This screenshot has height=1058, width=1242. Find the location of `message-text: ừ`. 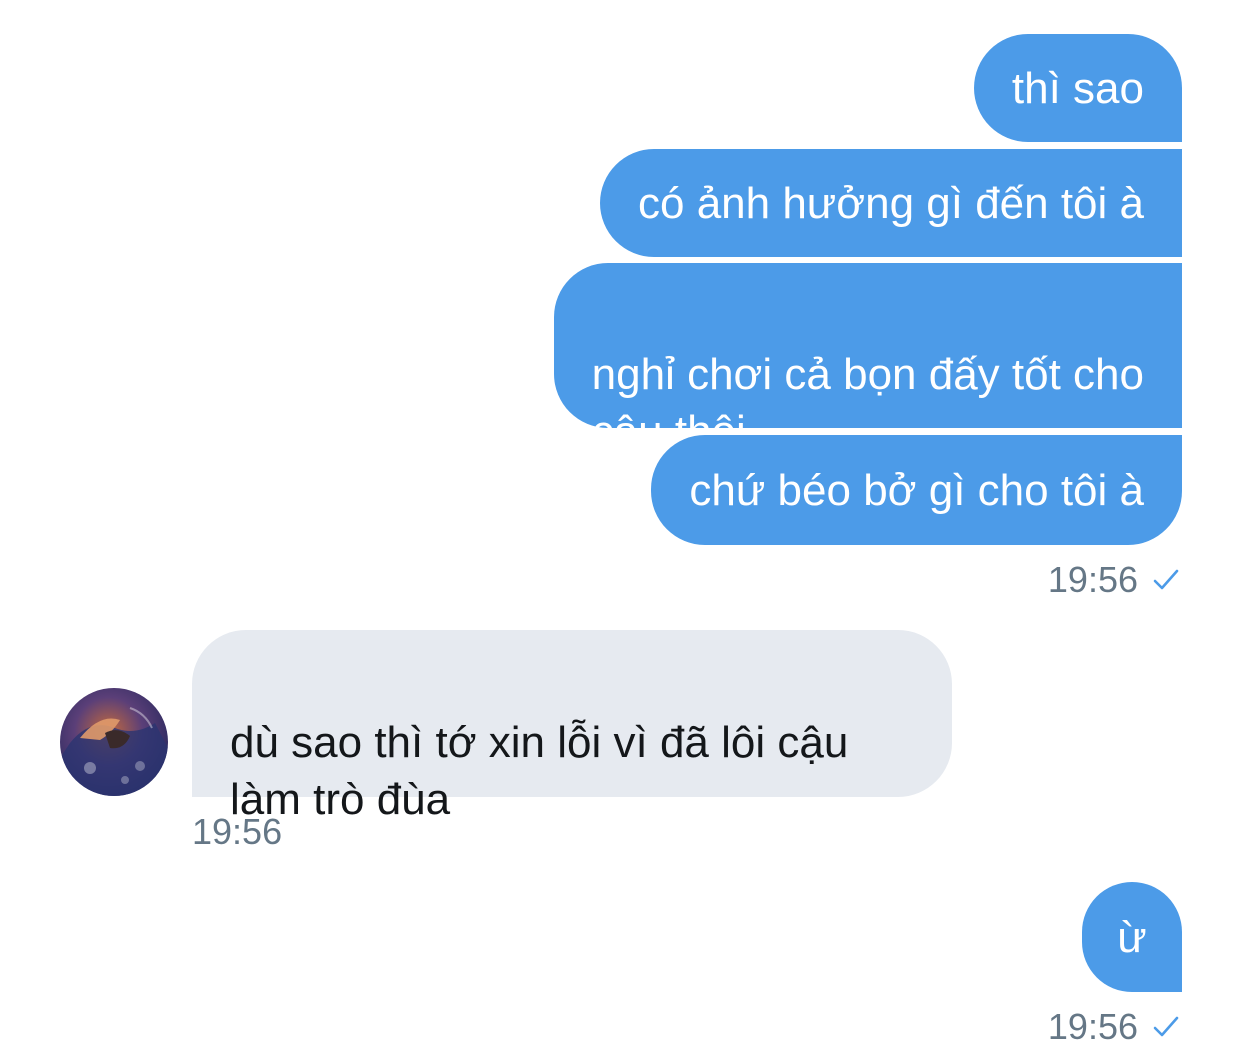

message-text: ừ is located at coordinates (1132, 937).